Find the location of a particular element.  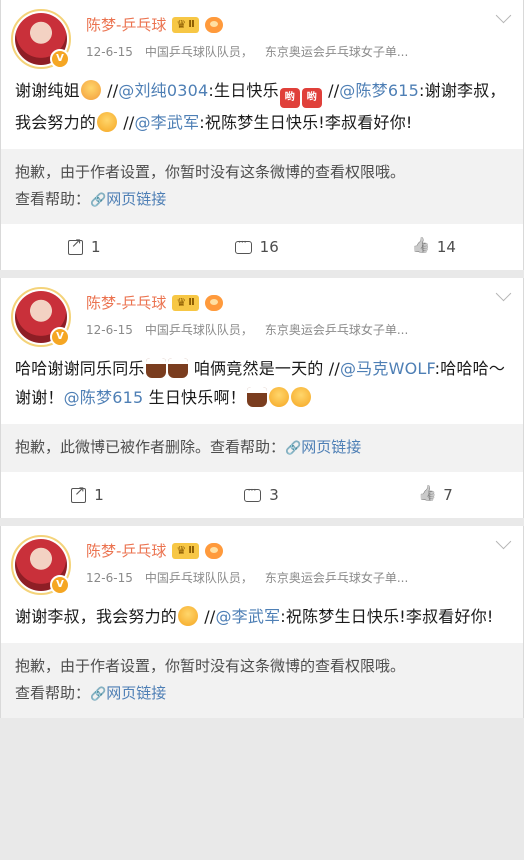

post-text: 谢谢李叔，我会努力的 //@李武军:祝陈梦生日快乐!李叔看好你! is located at coordinates (262, 618).